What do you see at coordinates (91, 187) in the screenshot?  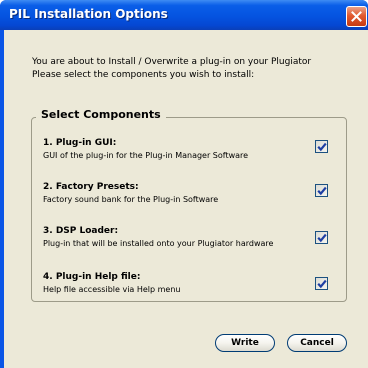 I see `component-name: 2. Factory Presets:` at bounding box center [91, 187].